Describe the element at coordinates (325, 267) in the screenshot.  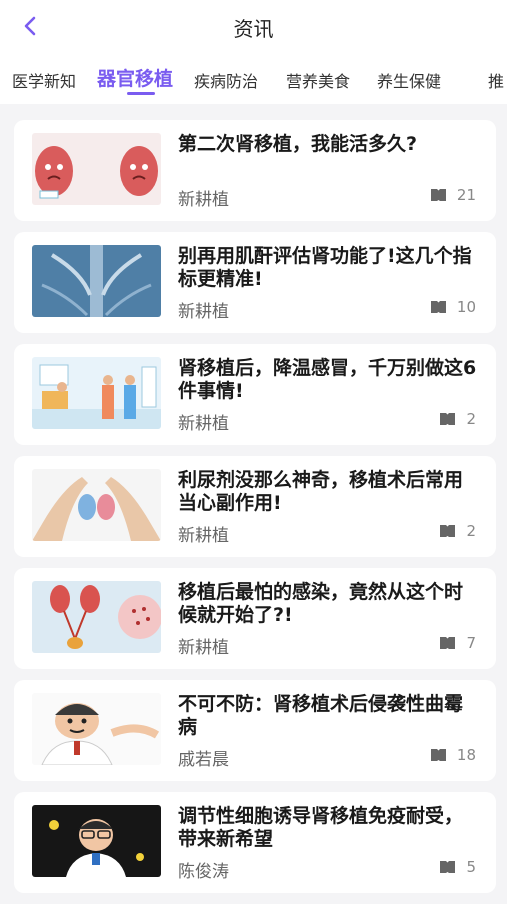
I see `article-title: 别再用肌酐评估肾功能了!这几个指标更精准!` at that location.